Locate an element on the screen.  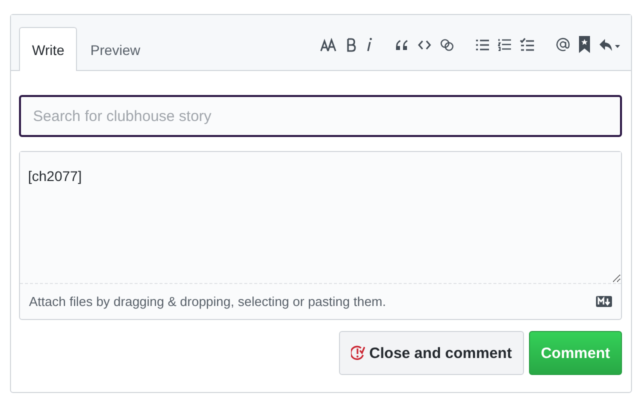
button: Close and comment is located at coordinates (431, 353).